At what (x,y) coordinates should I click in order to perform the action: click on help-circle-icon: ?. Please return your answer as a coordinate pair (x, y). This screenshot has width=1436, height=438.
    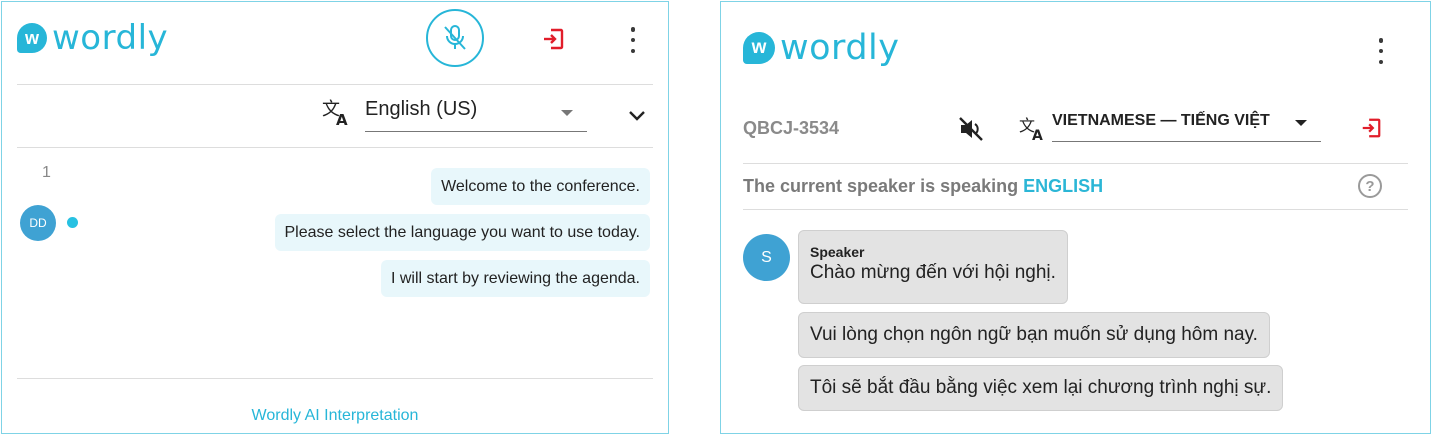
    Looking at the image, I should click on (1370, 186).